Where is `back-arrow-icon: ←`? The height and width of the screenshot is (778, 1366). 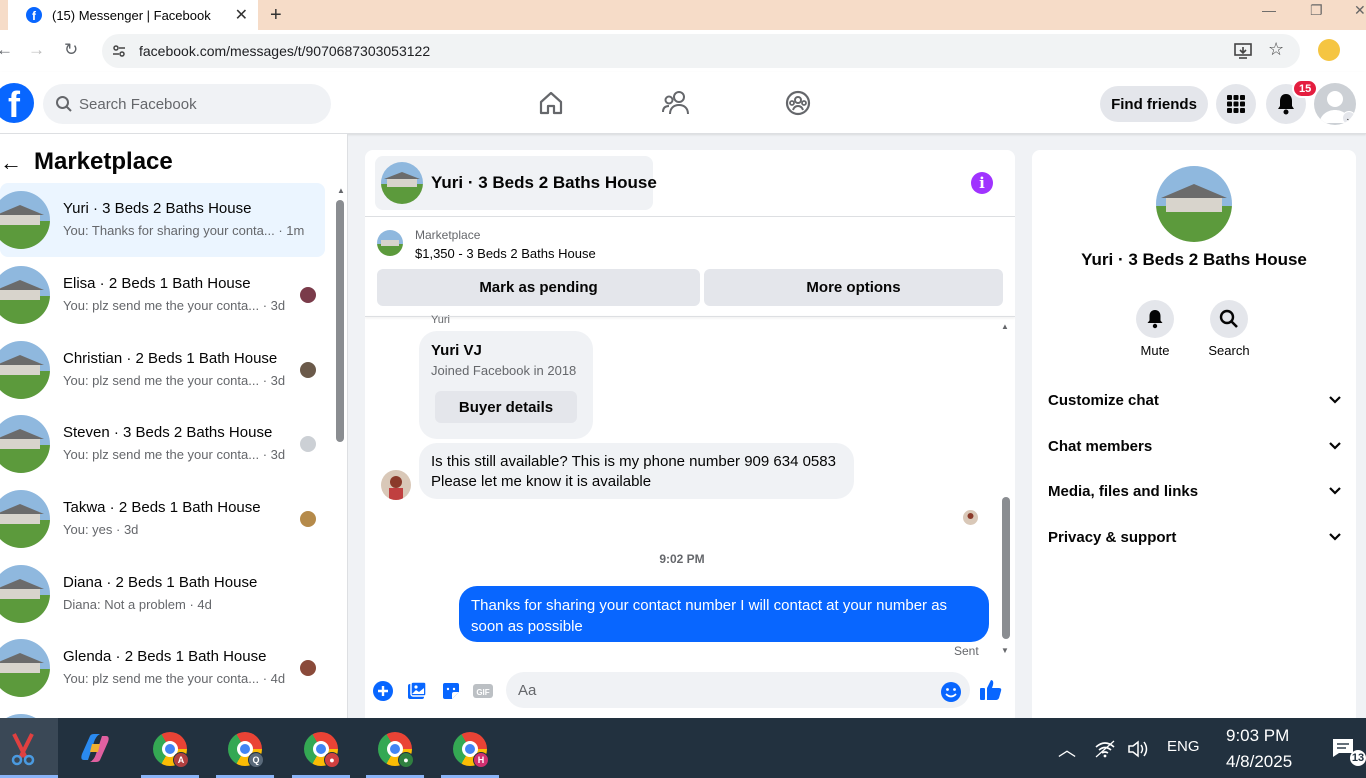
back-arrow-icon: ← is located at coordinates (11, 163).